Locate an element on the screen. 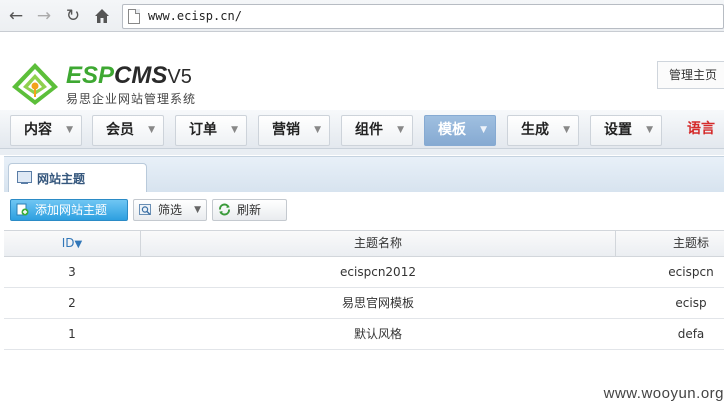  table-row: 3 ecispcn2012 ecispcn is located at coordinates (364, 272).